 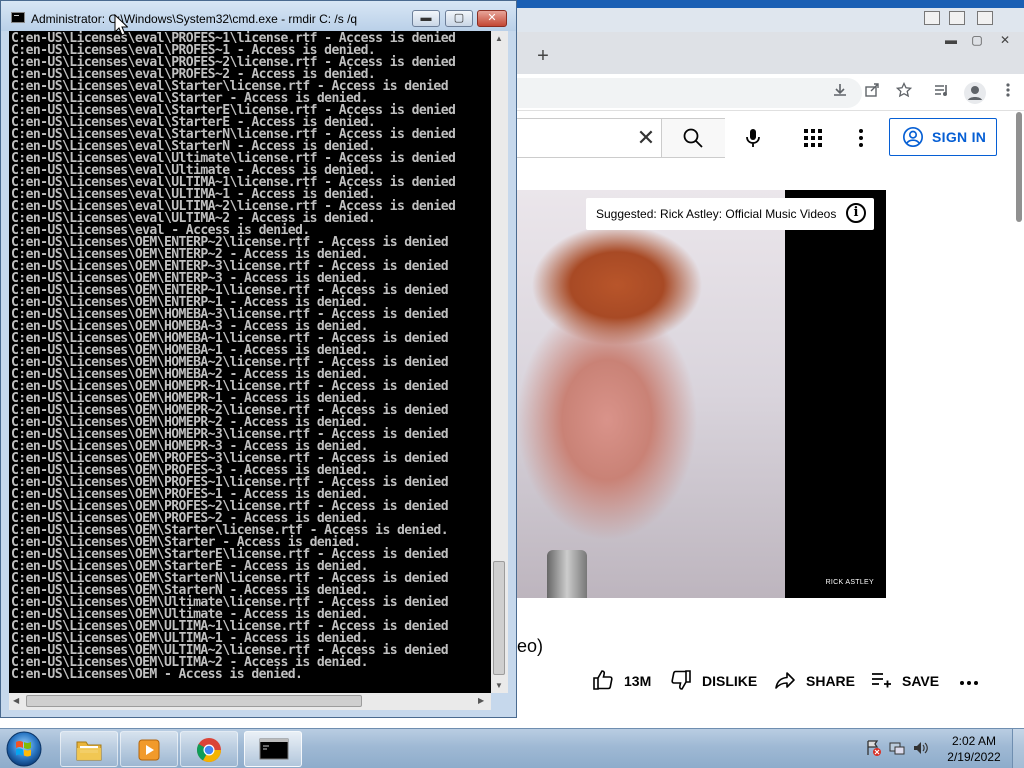 I want to click on cmd-app-icon, so click(x=18, y=17).